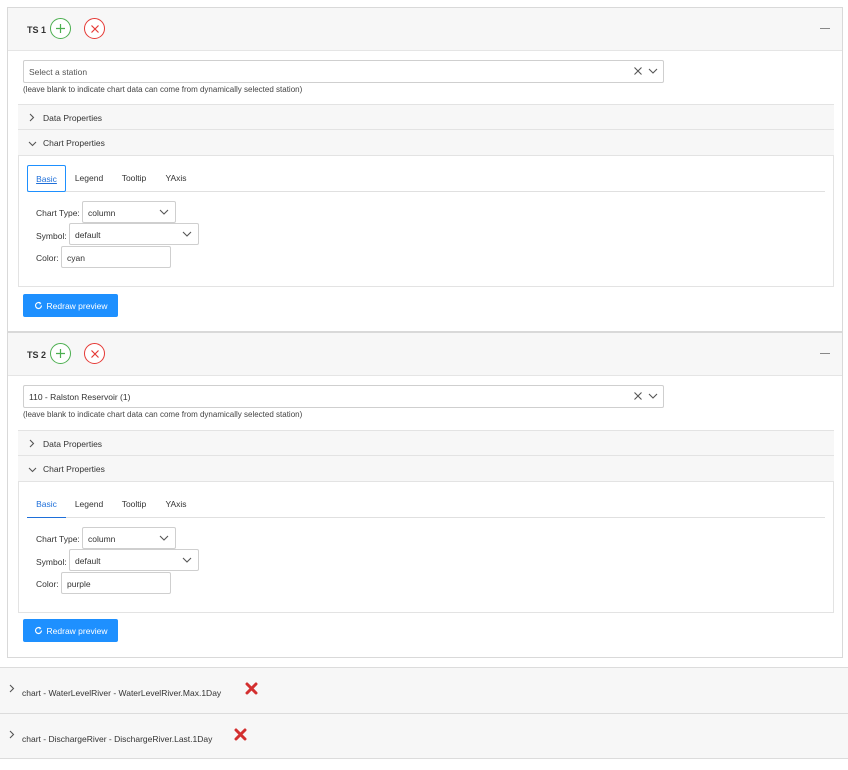 The height and width of the screenshot is (770, 848). What do you see at coordinates (37, 30) in the screenshot?
I see `ts-title: TS 1` at bounding box center [37, 30].